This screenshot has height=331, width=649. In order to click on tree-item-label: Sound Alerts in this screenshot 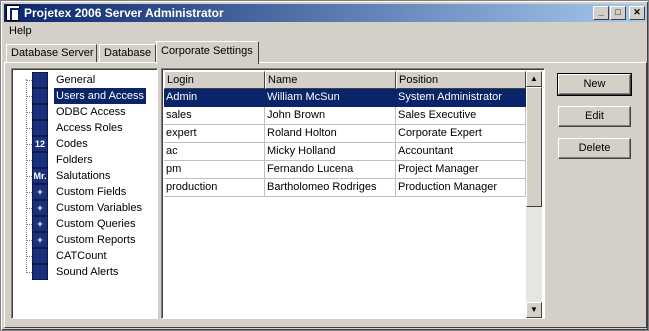, I will do `click(87, 272)`.